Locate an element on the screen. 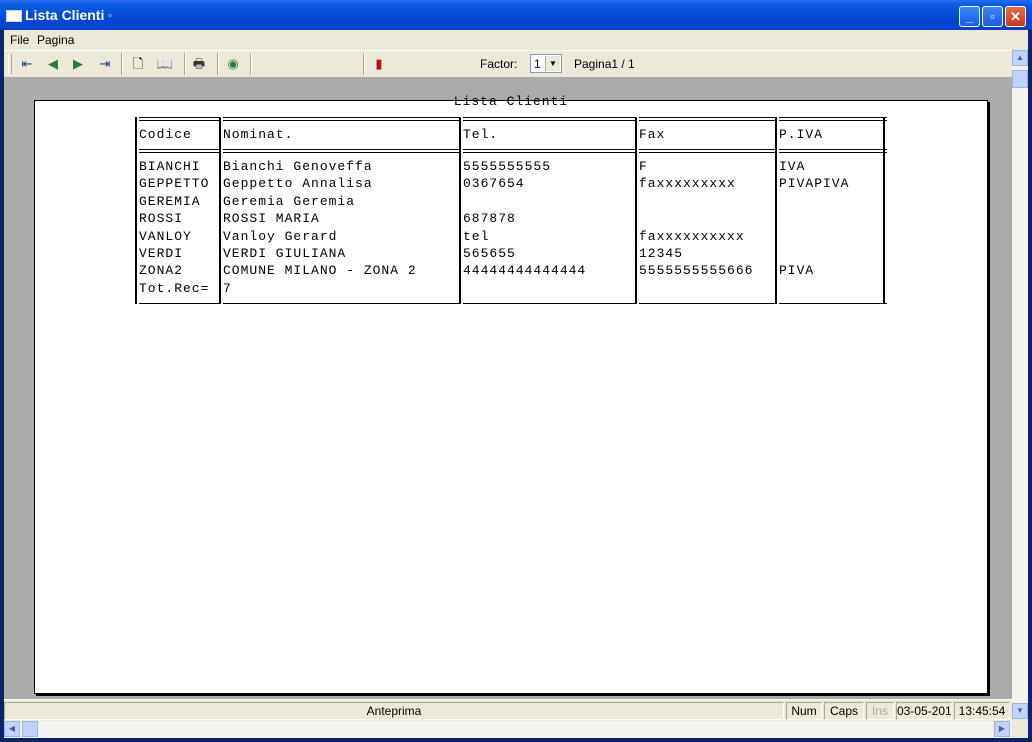 This screenshot has height=742, width=1032. table-cell: 44444444444444 is located at coordinates (525, 271).